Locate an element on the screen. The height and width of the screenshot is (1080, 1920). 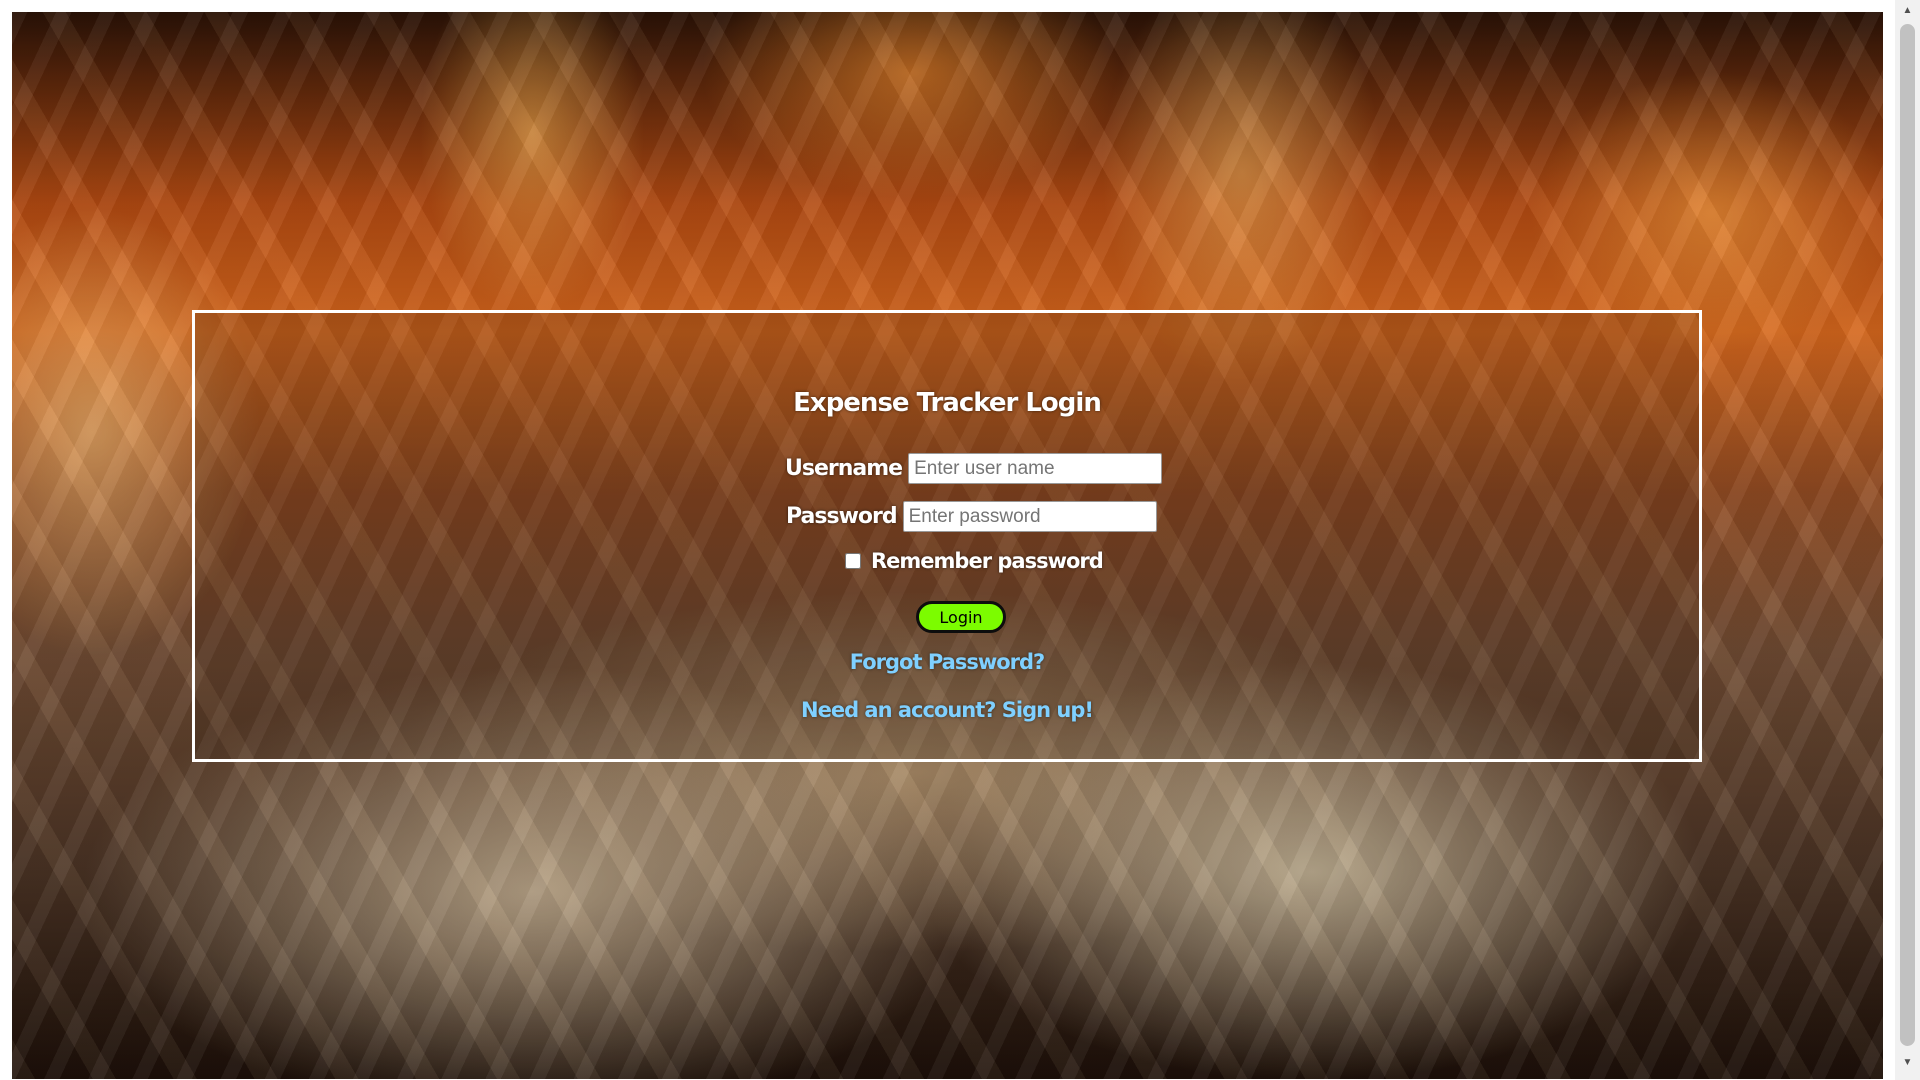
scrollbar-thumb is located at coordinates (1907, 535).